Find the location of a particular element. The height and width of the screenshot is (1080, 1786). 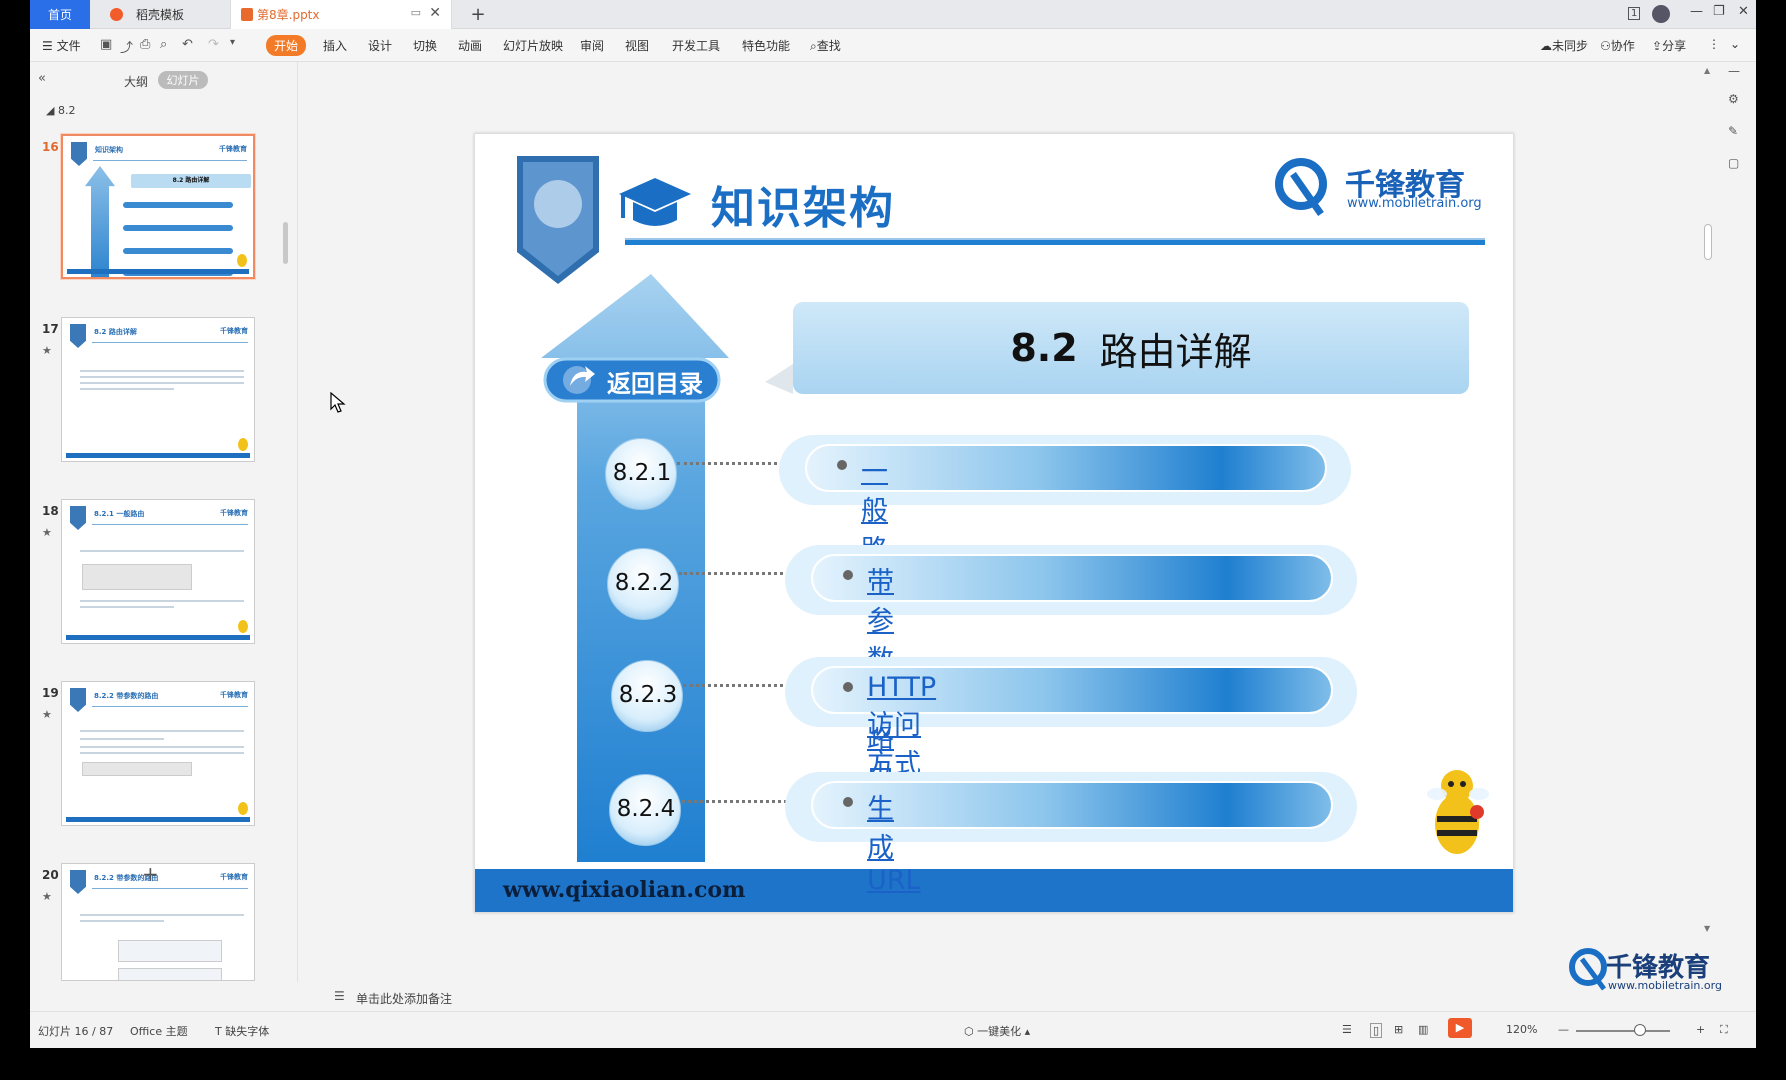

beautify-button: ⬡ 一键美化 ▴ is located at coordinates (997, 1031).